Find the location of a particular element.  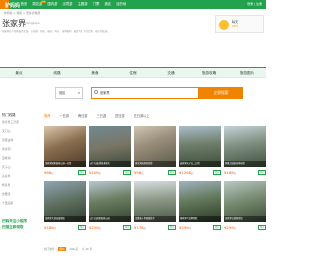

product-card: 凤凰古城夜景休闲游 ¥168起 特价 is located at coordinates (245, 152).